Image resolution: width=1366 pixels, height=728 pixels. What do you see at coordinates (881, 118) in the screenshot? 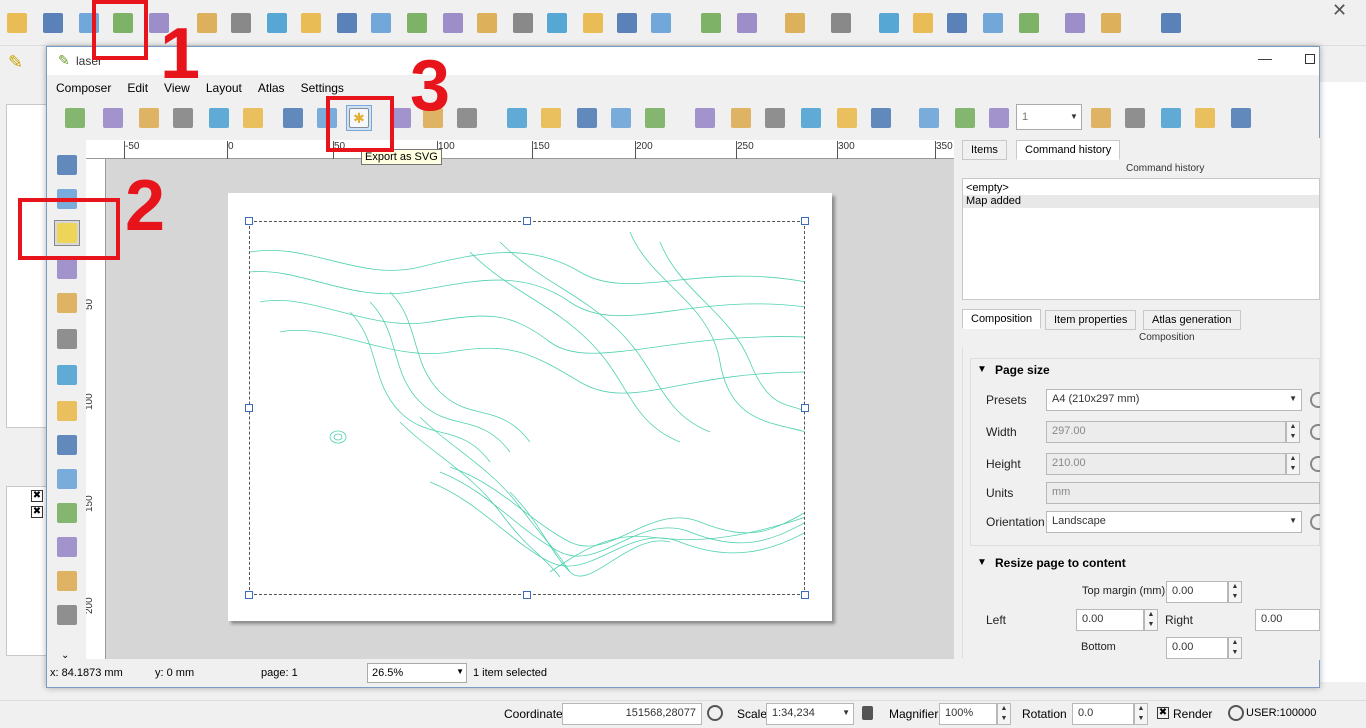
I see `align-items-icon` at bounding box center [881, 118].